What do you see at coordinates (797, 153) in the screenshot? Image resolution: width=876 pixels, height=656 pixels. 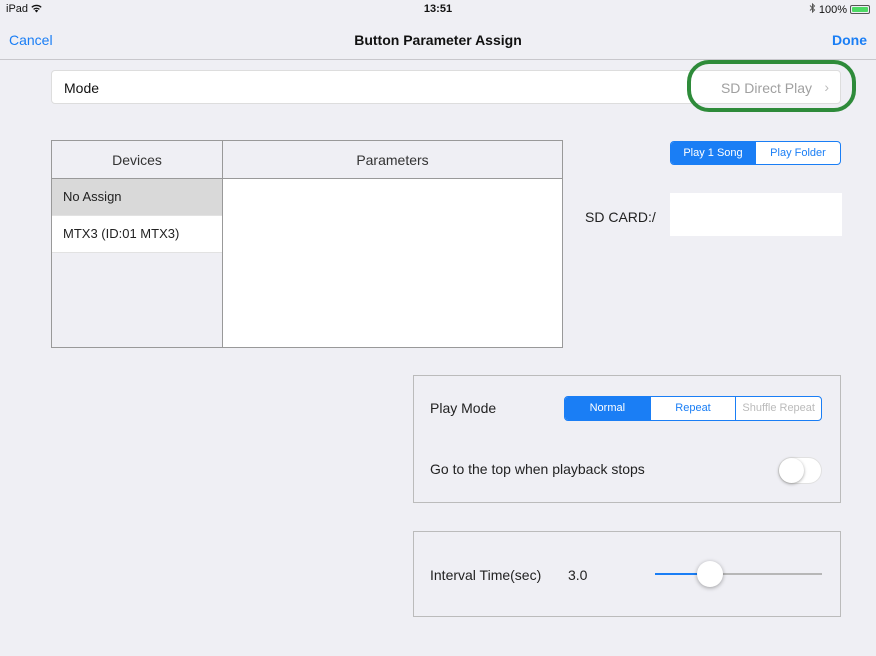 I see `play-folder-segment: Play Folder` at bounding box center [797, 153].